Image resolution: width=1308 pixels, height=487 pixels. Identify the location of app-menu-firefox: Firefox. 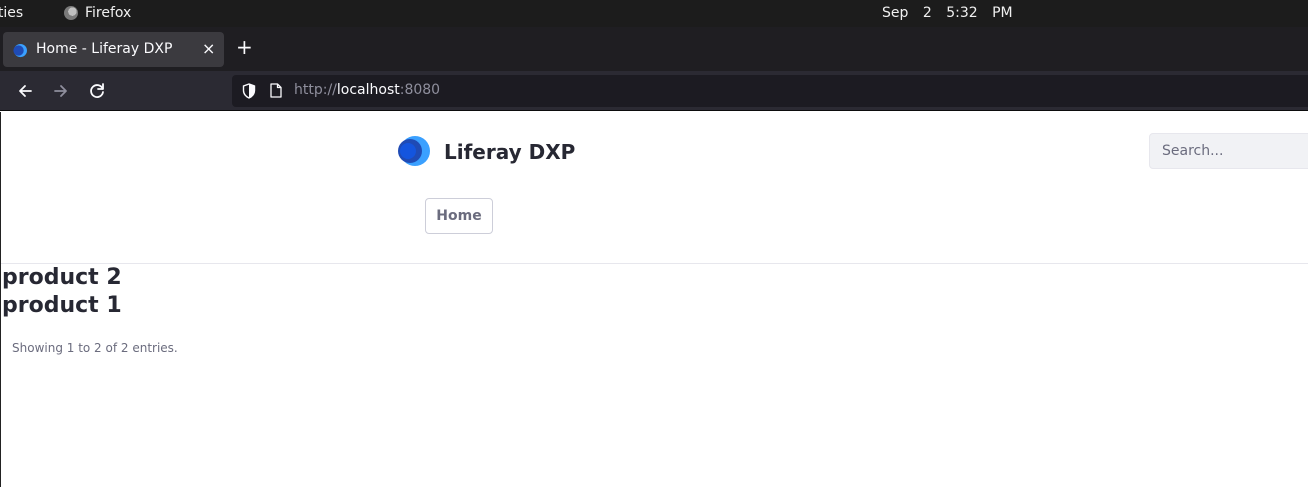
(97, 13).